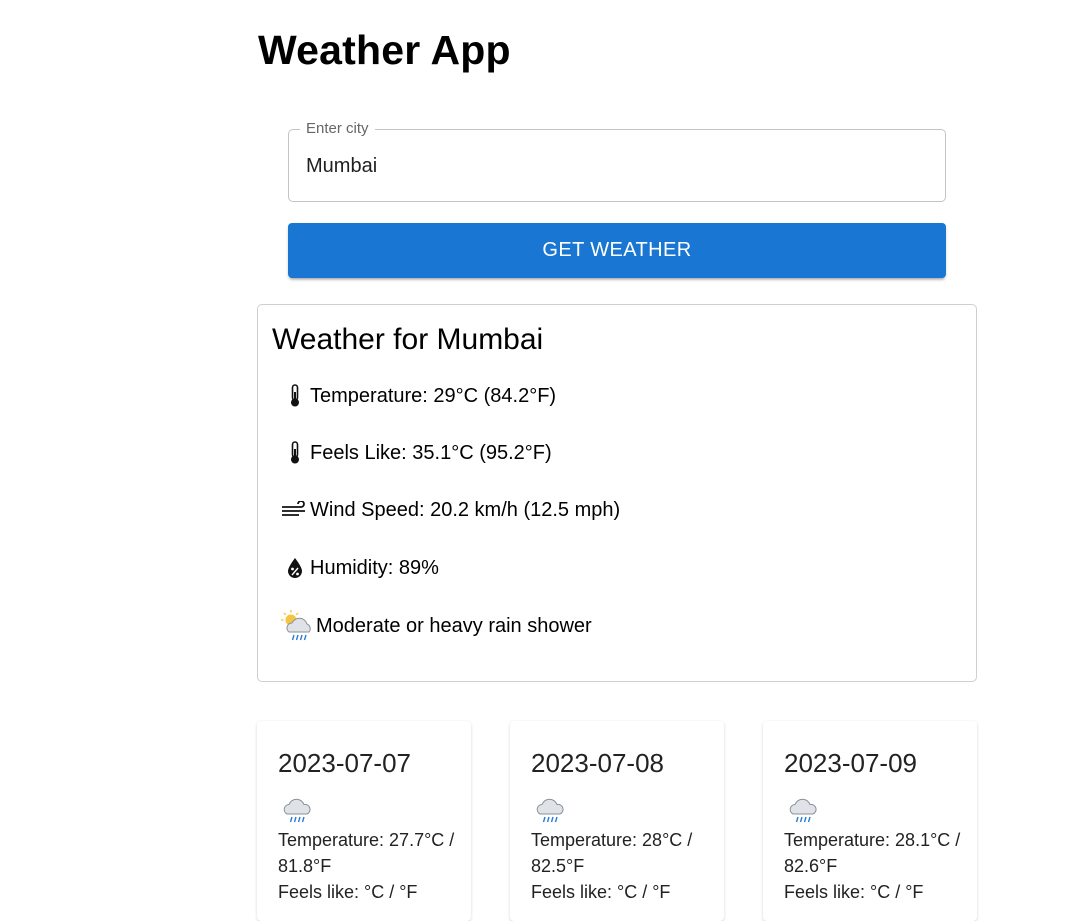 The width and height of the screenshot is (1076, 921). What do you see at coordinates (872, 853) in the screenshot?
I see `forecast-temperature: Temperature: 28.1°C / 82.6°F` at bounding box center [872, 853].